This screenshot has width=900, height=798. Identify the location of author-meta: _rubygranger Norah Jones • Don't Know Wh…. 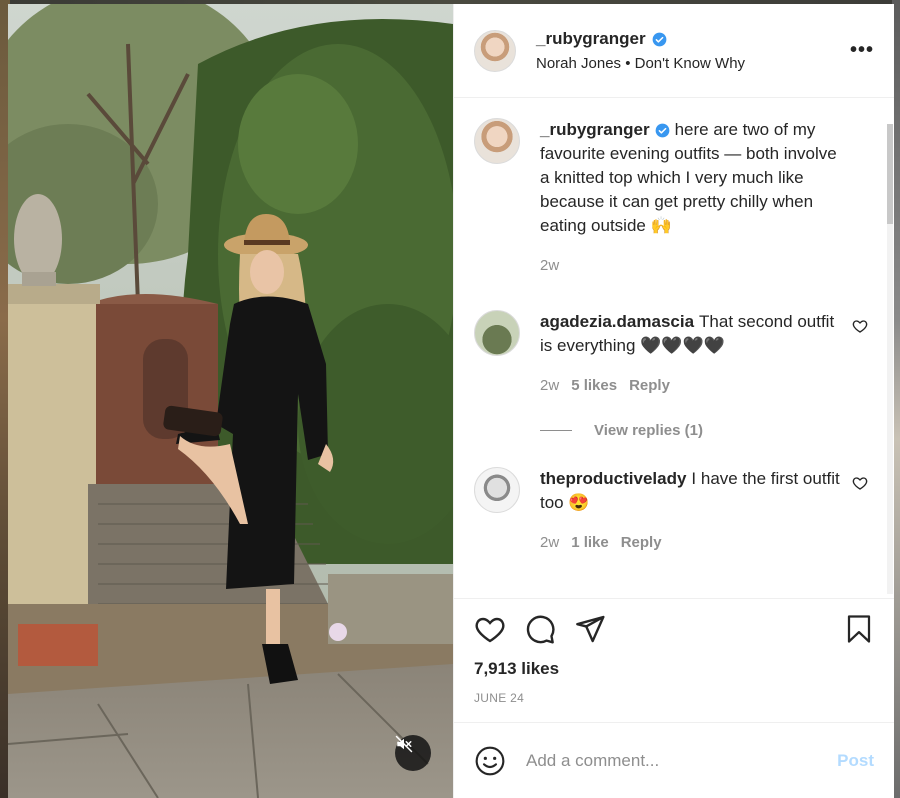
(691, 50).